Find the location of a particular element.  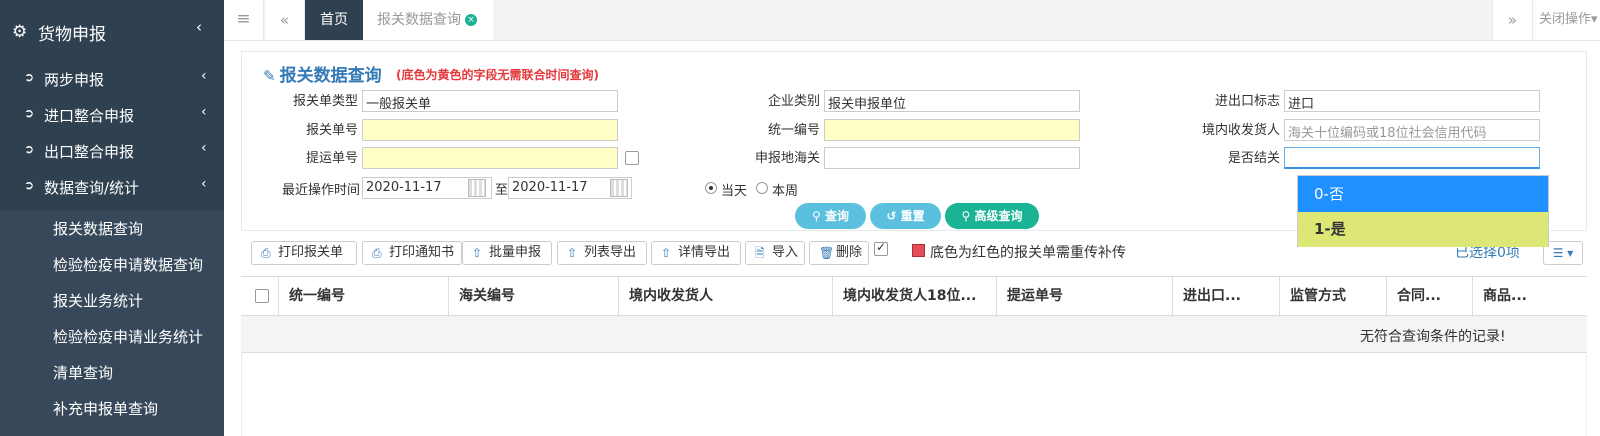

list-export-button: ⇧ 列表导出 is located at coordinates (602, 253).